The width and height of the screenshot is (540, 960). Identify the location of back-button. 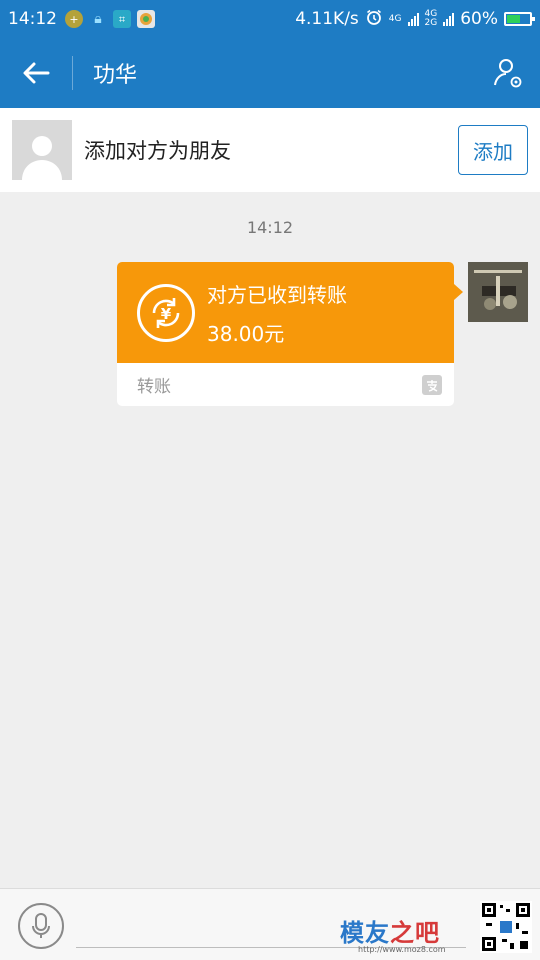
(36, 73).